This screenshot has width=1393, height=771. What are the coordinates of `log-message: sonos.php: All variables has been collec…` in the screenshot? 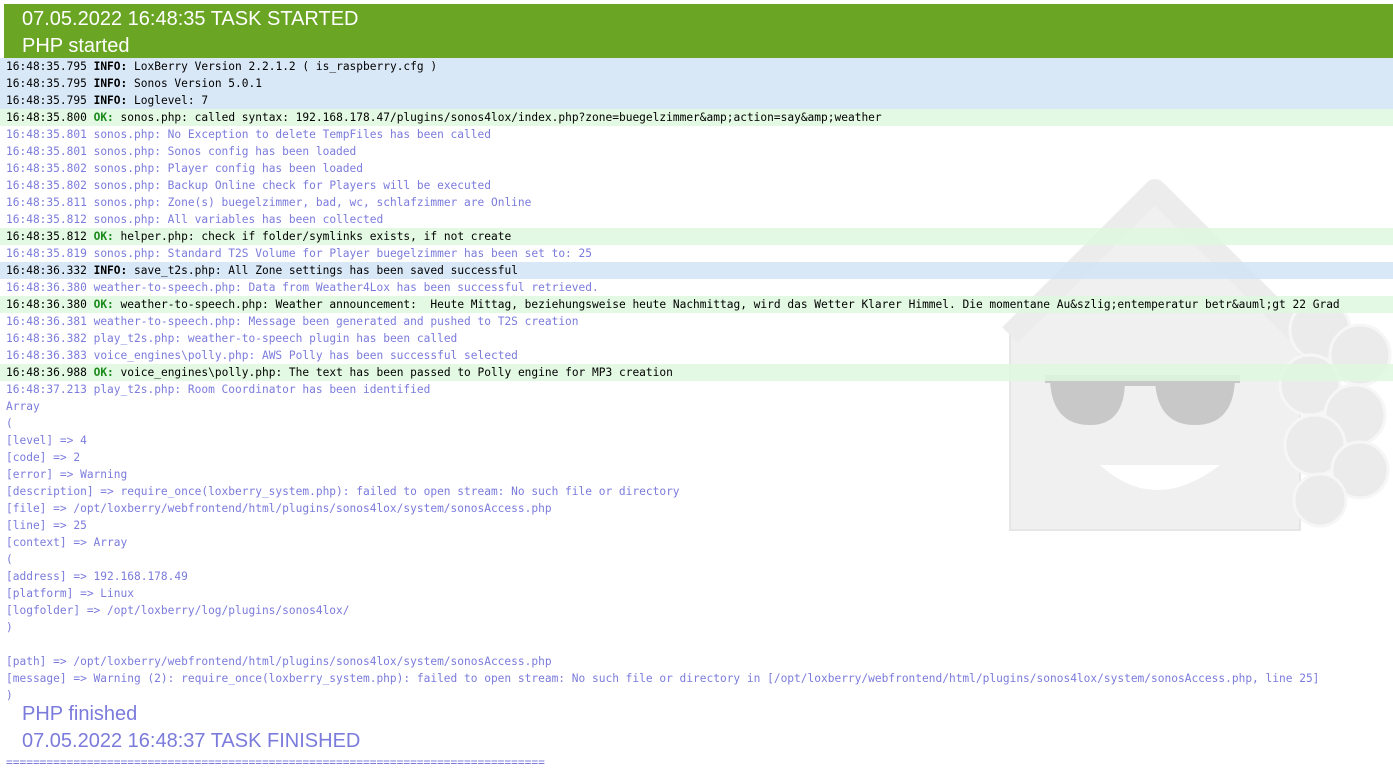 It's located at (238, 219).